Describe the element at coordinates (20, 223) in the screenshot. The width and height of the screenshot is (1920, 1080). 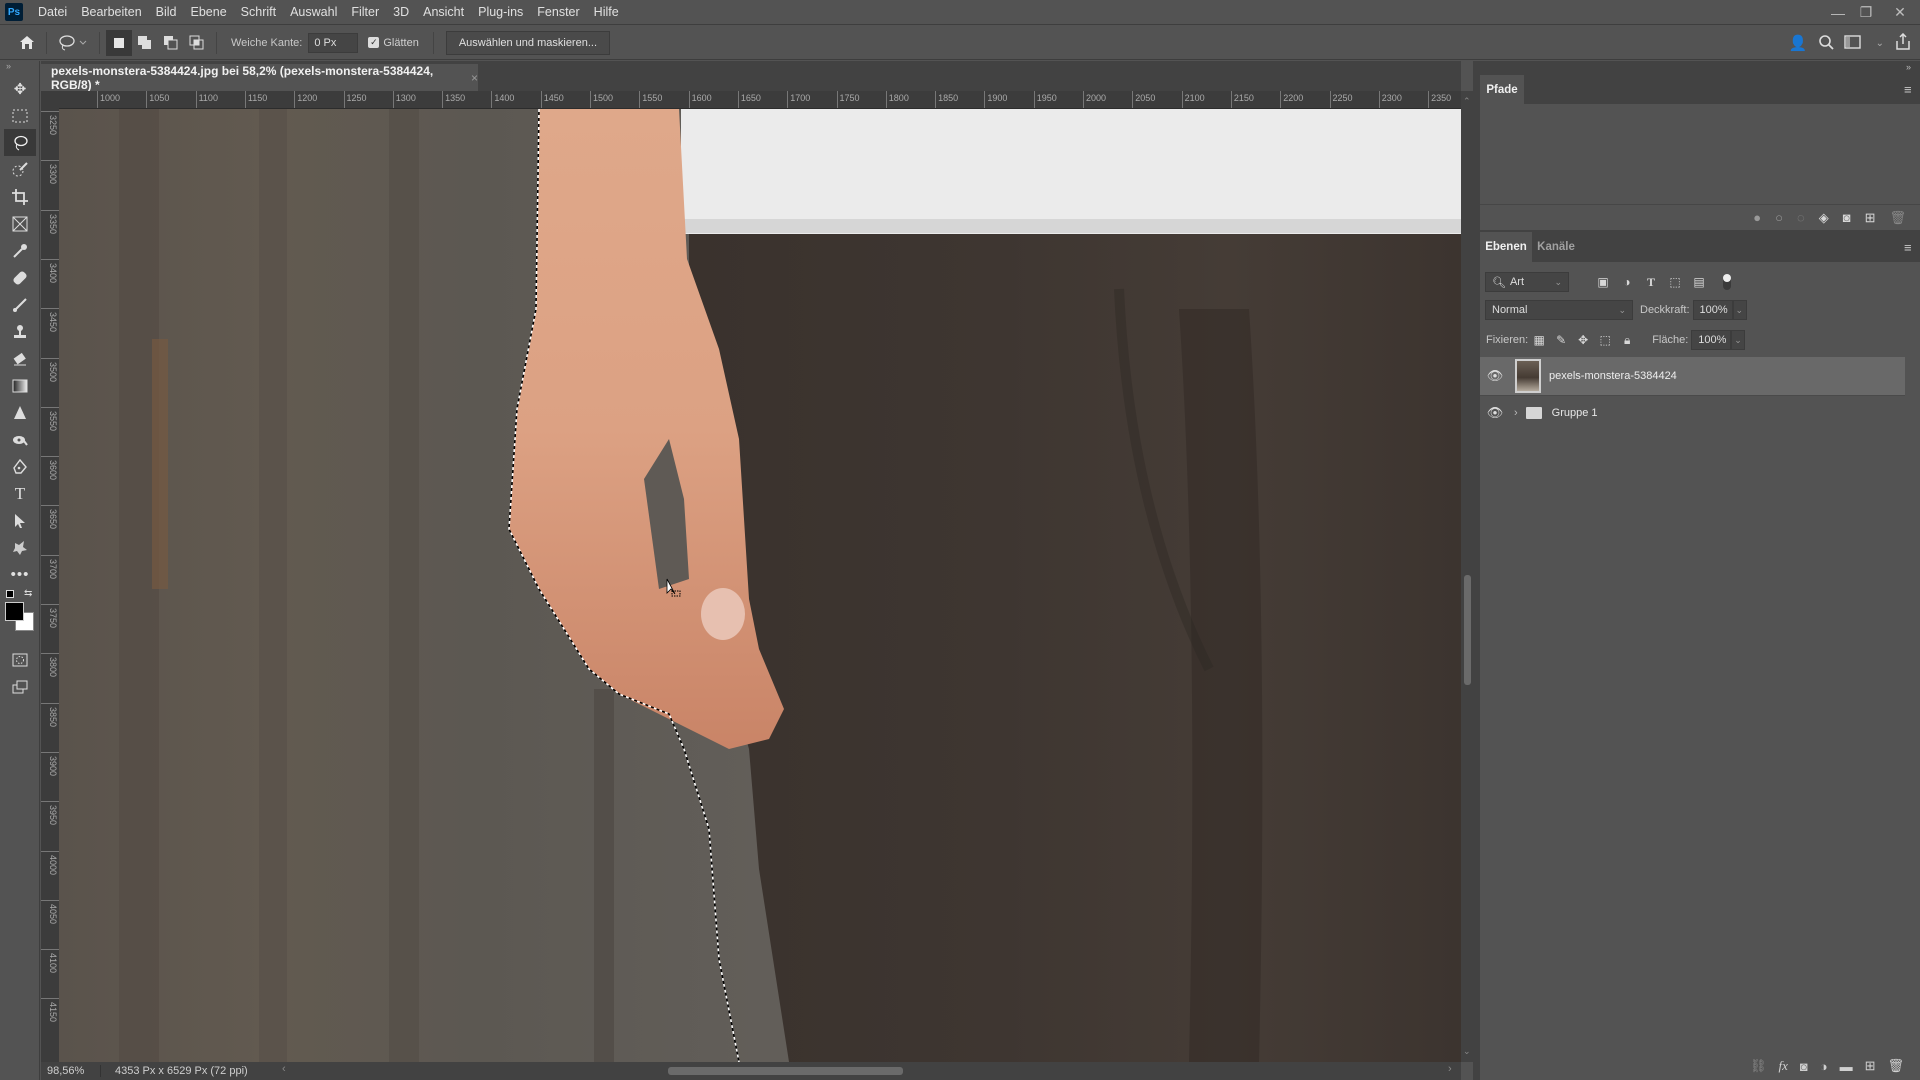
I see `frame-tool-icon` at that location.